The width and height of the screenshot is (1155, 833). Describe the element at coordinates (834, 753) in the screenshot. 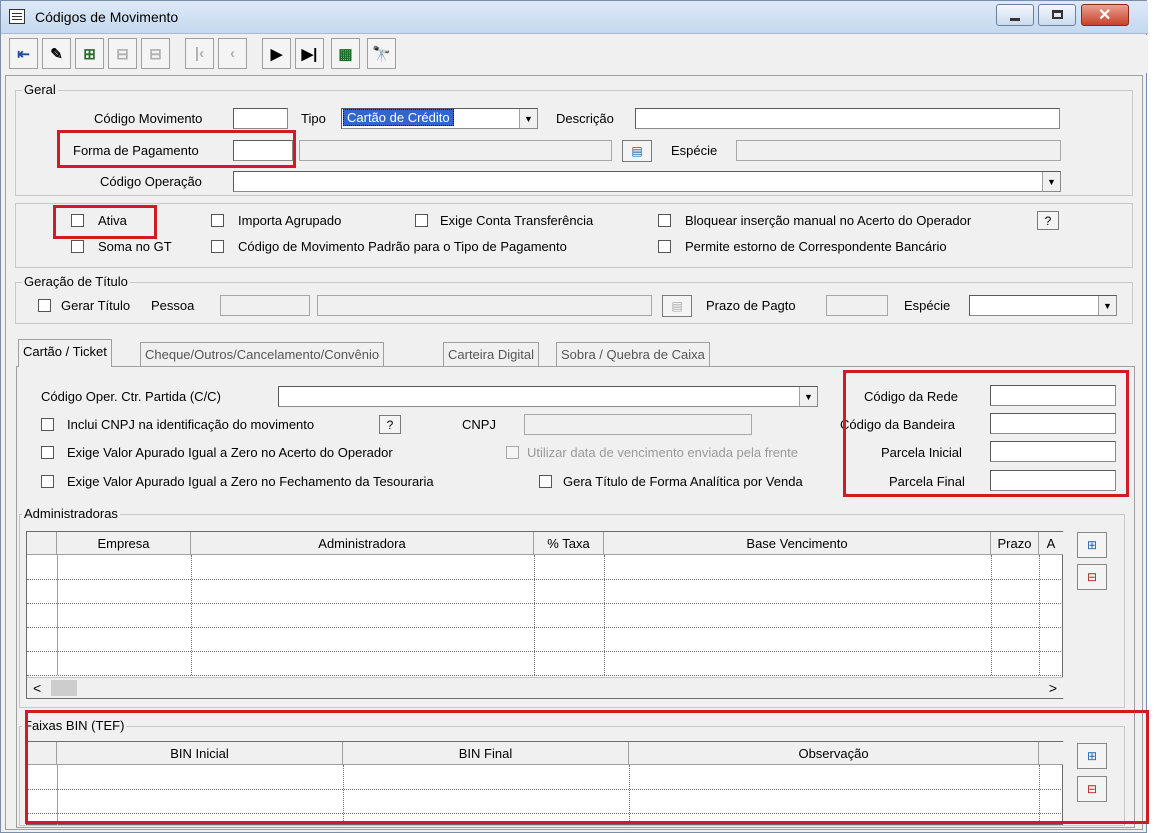

I see `col-observacao: Observação` at that location.